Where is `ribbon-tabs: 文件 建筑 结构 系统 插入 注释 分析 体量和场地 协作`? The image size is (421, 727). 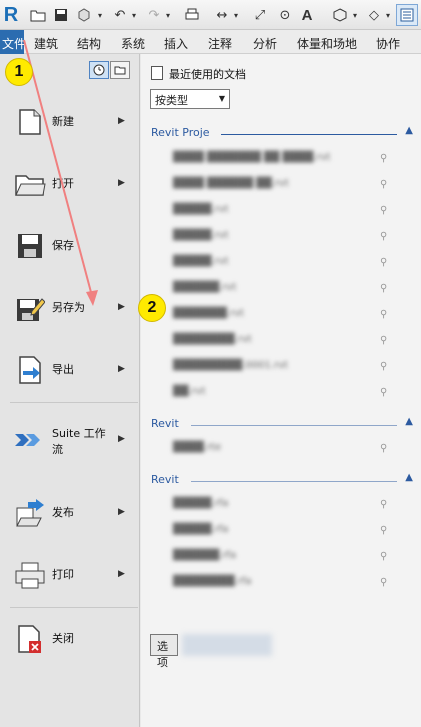
ribbon-tabs: 文件 建筑 结构 系统 插入 注释 分析 体量和场地 协作 is located at coordinates (210, 42).